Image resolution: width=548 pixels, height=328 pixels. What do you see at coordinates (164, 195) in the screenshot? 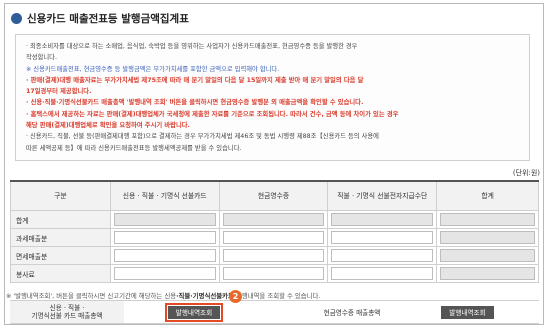
I see `col-header-card: 신용 · 직불 · 기명식 선불카드` at bounding box center [164, 195].